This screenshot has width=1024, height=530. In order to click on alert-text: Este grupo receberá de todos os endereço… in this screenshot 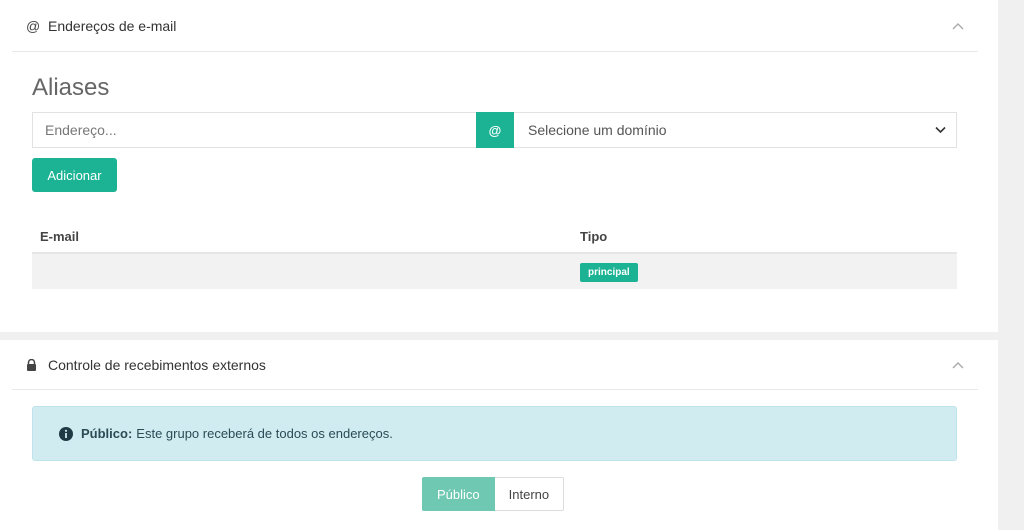, I will do `click(264, 433)`.